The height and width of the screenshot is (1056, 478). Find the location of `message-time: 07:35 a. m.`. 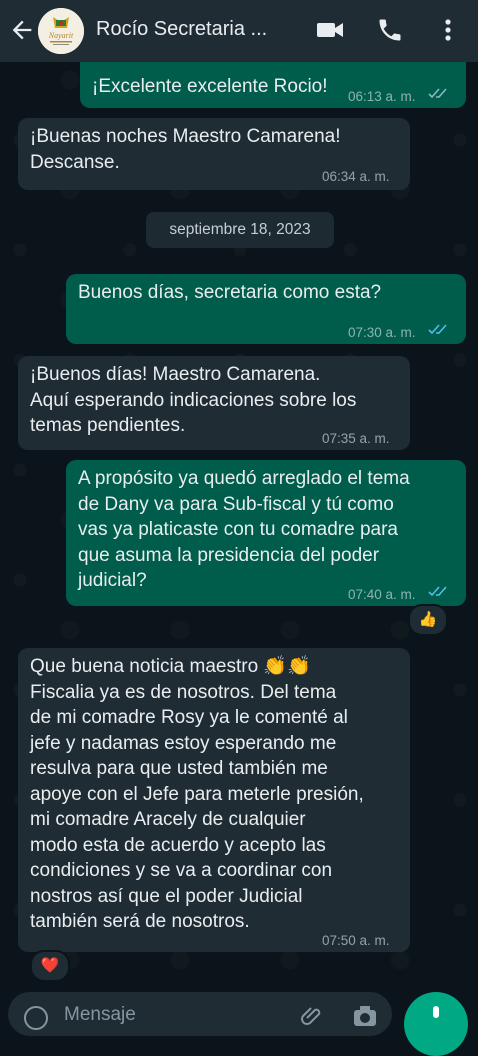

message-time: 07:35 a. m. is located at coordinates (356, 438).